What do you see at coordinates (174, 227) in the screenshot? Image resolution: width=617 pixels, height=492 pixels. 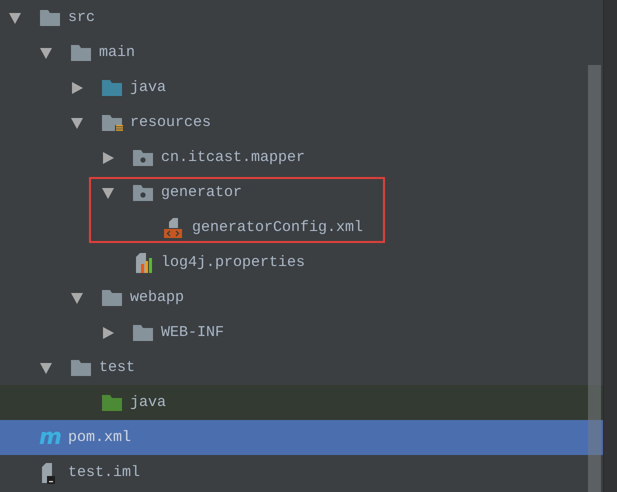 I see `xml-file-icon` at bounding box center [174, 227].